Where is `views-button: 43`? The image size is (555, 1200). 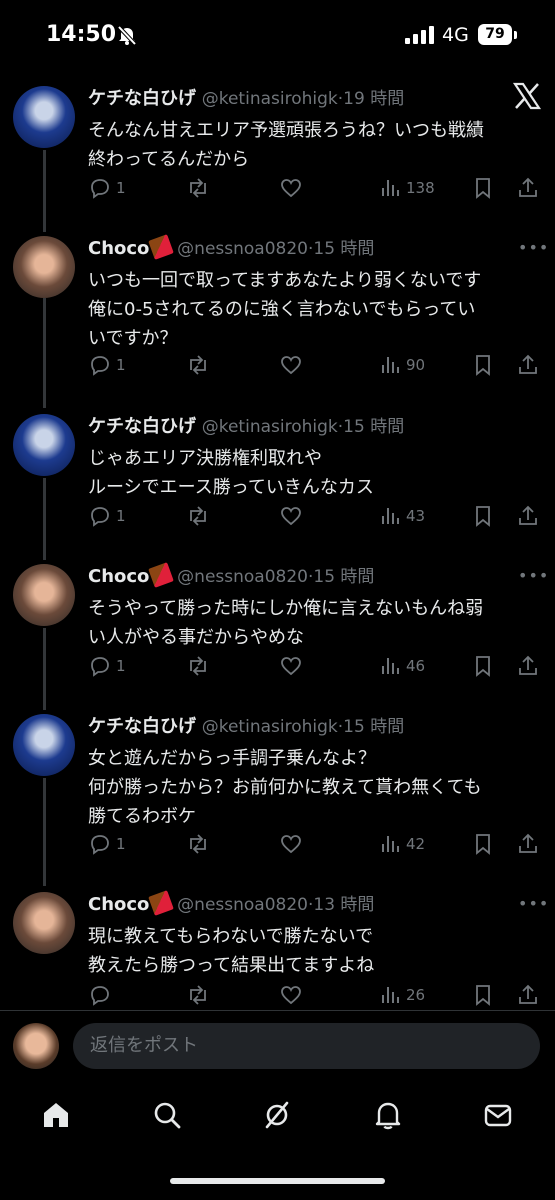 views-button: 43 is located at coordinates (401, 516).